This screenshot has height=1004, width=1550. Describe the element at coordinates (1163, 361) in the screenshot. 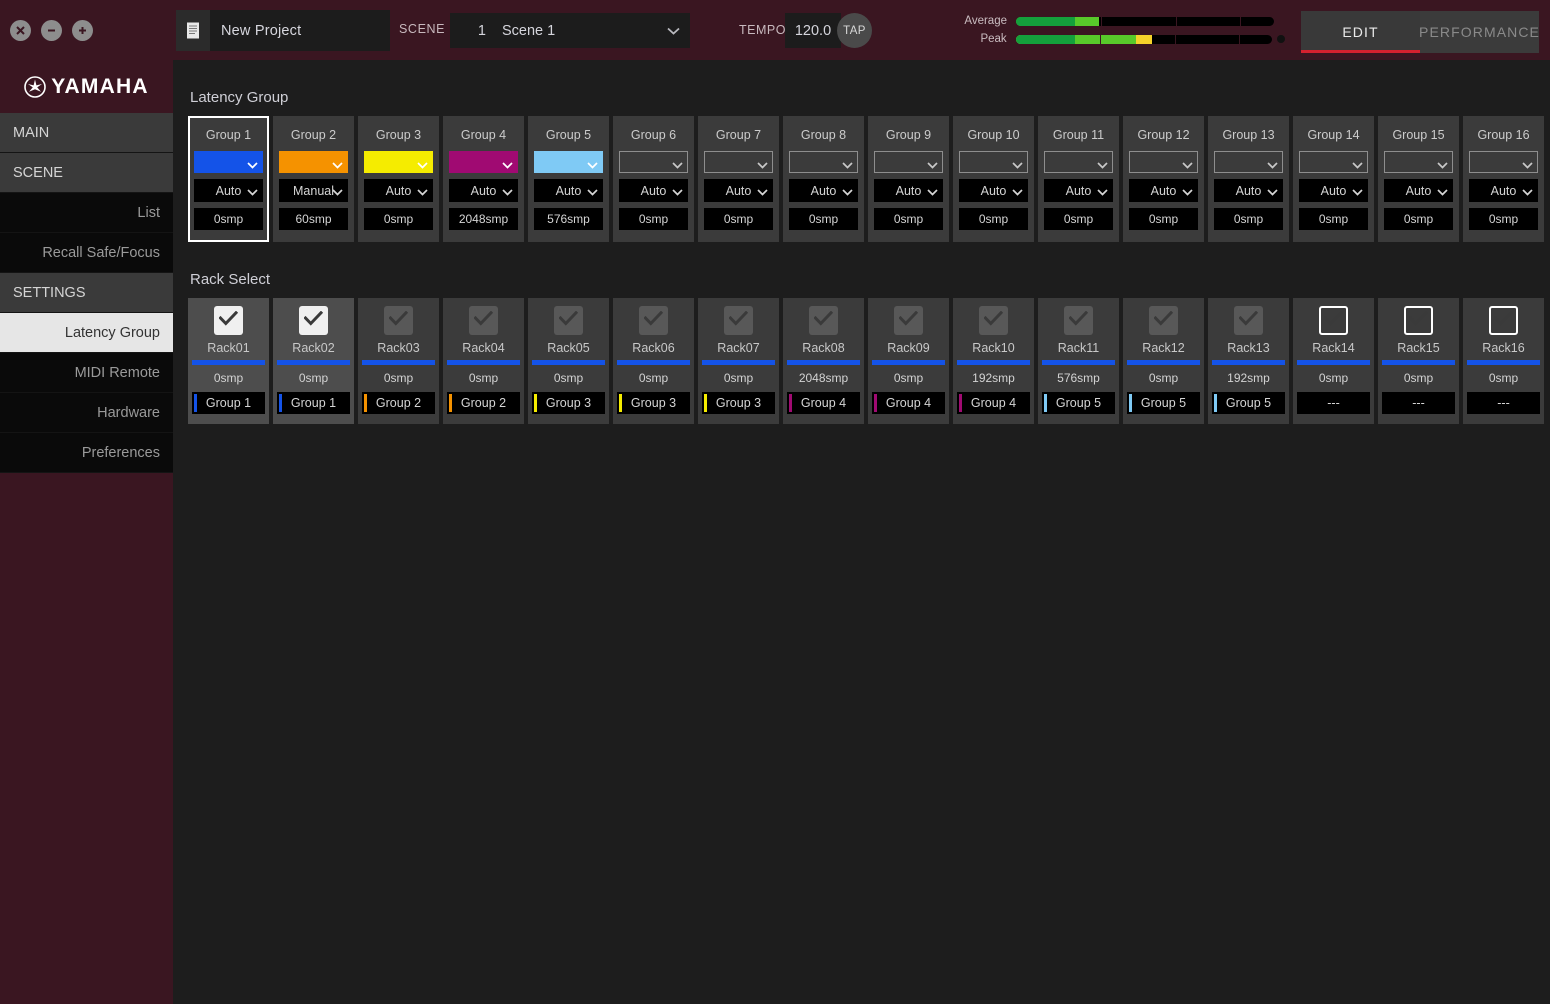

I see `rack-card: Rack12 0smp Group 5` at that location.